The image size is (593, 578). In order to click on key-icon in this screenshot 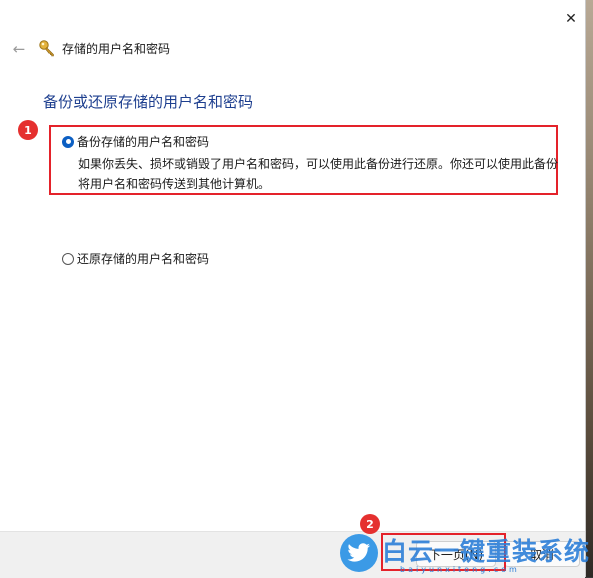, I will do `click(46, 48)`.